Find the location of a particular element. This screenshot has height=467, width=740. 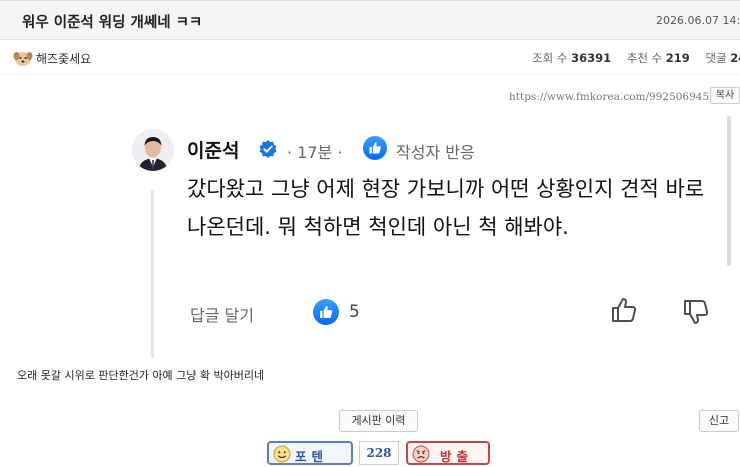

thumbs-down-icon is located at coordinates (696, 312).